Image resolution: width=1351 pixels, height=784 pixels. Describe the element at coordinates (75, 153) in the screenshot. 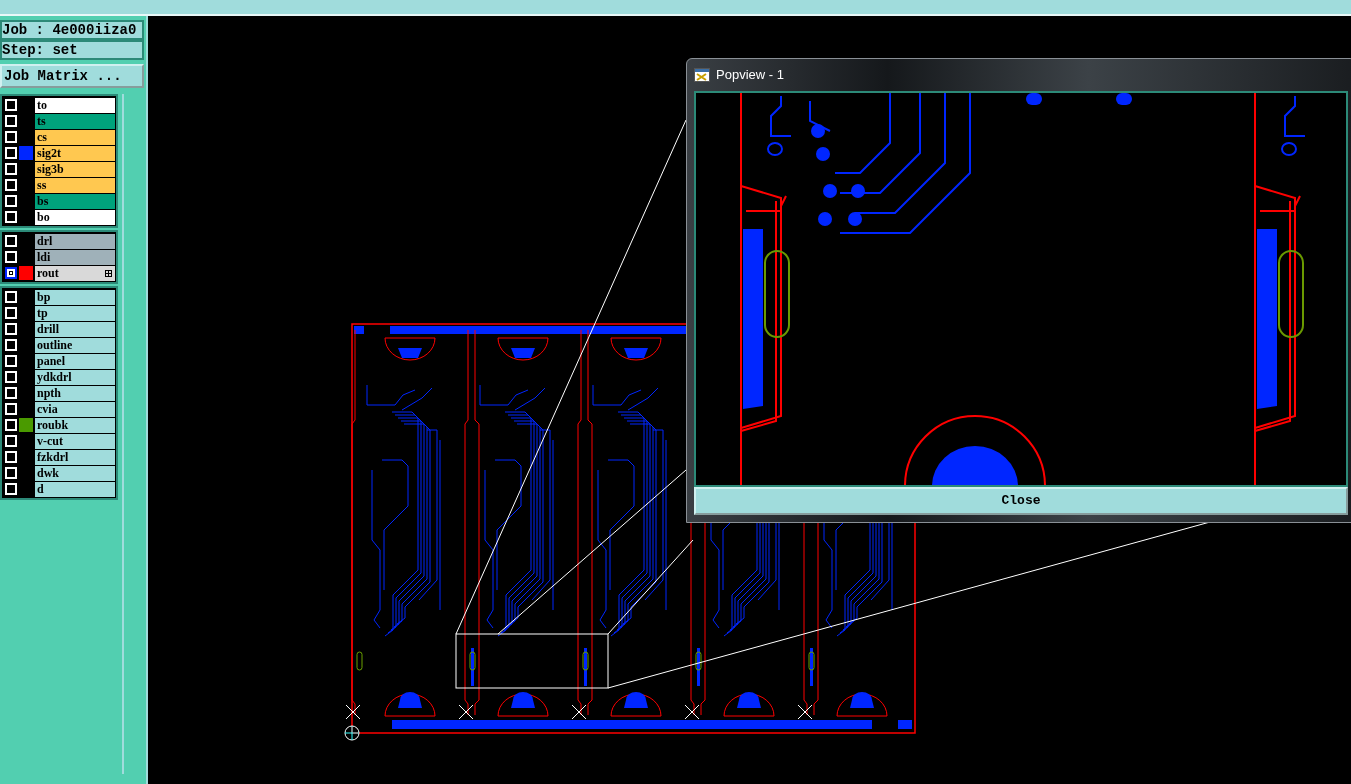

I see `layer-name: sig2t` at that location.